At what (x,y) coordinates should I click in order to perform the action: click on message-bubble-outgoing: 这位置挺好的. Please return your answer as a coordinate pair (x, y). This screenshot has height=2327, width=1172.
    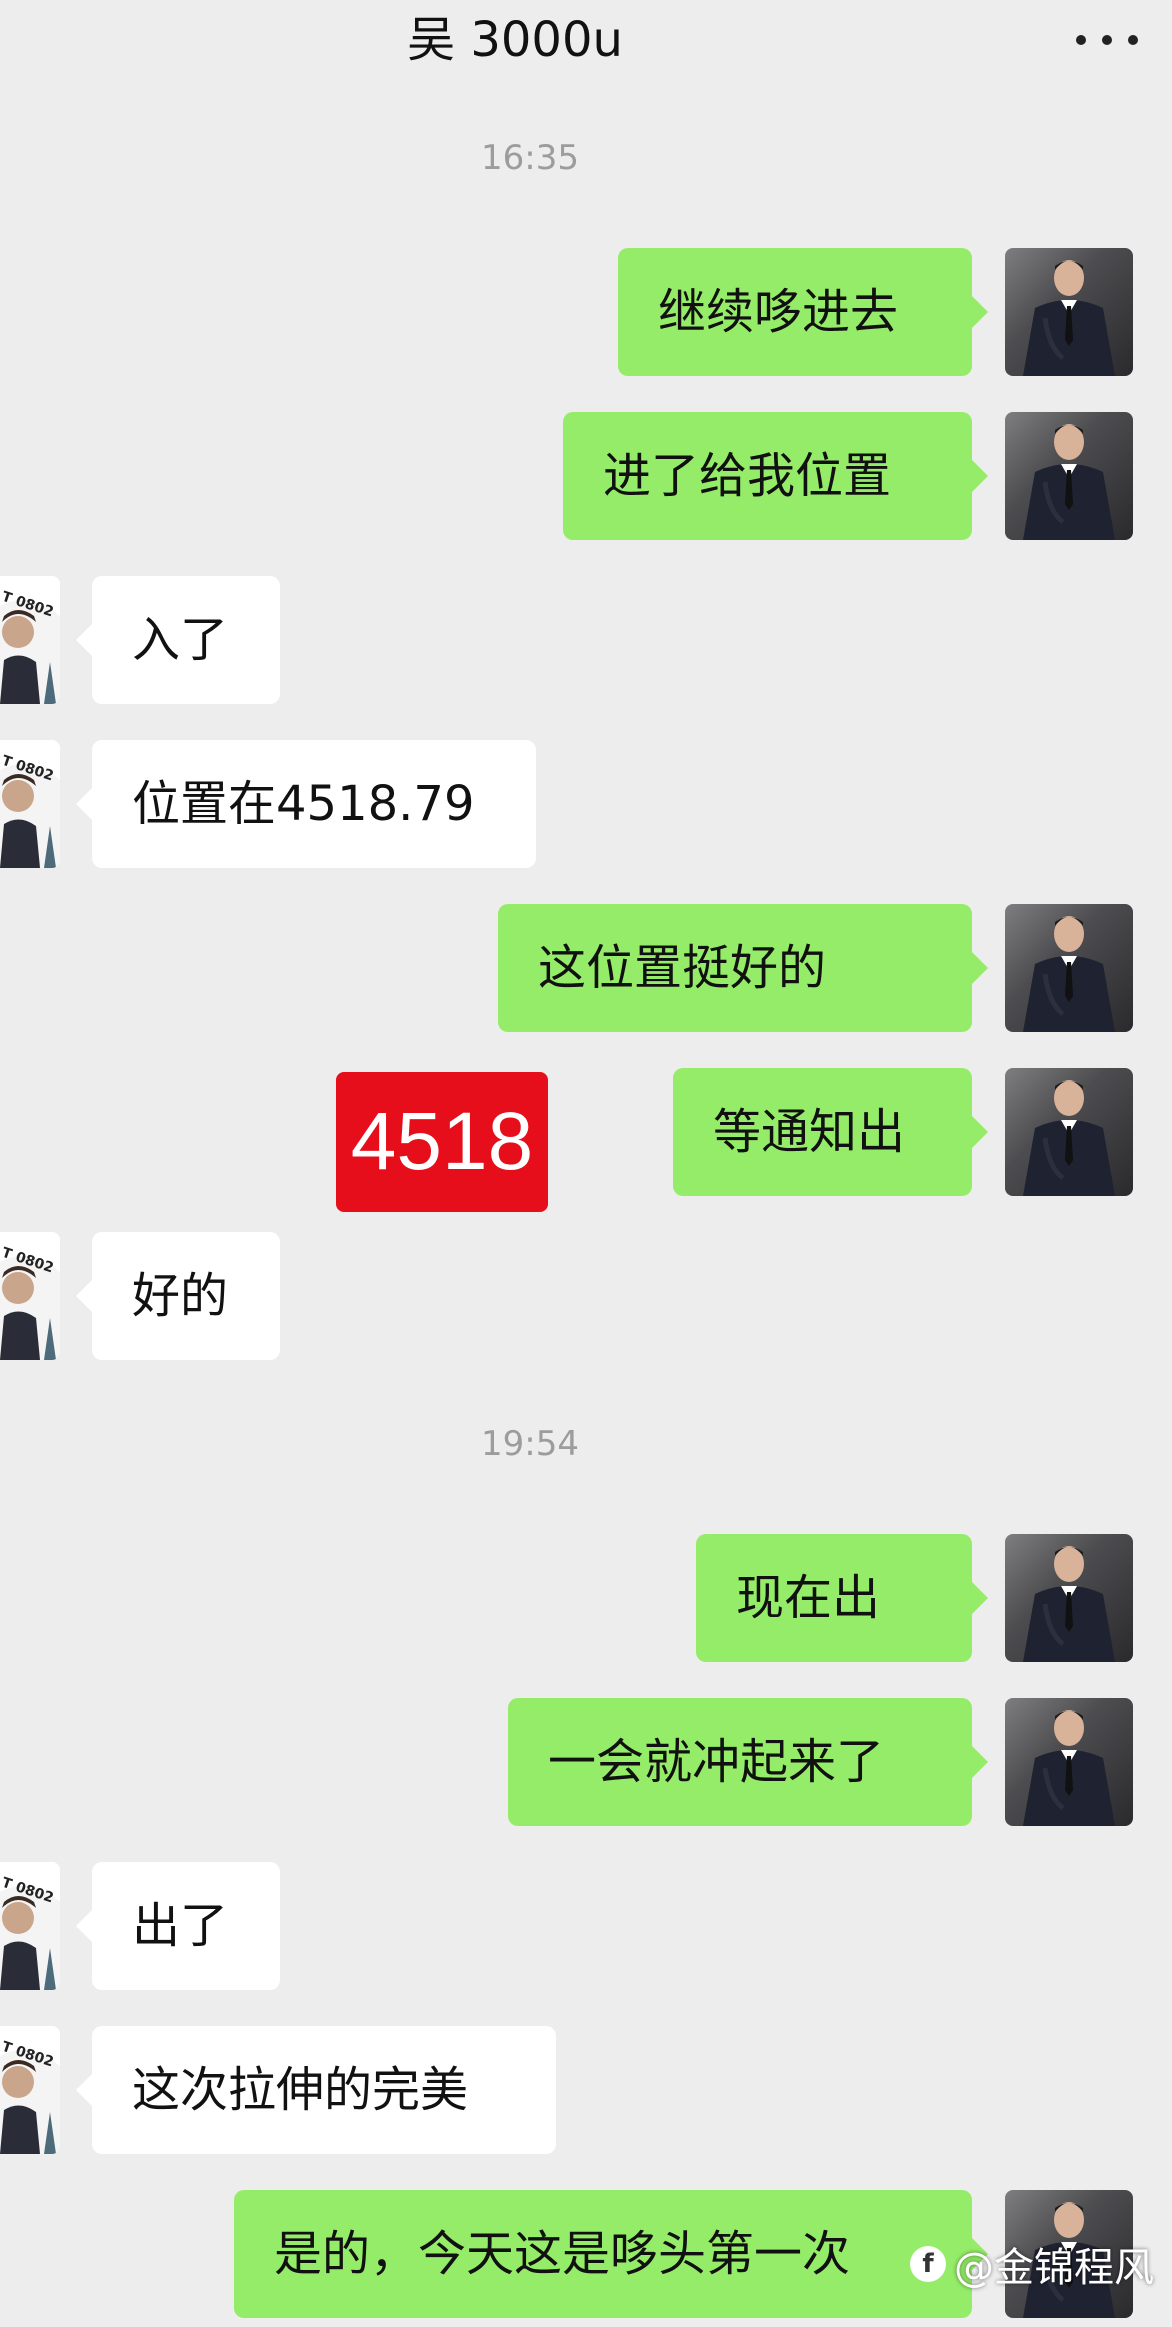
    Looking at the image, I should click on (743, 968).